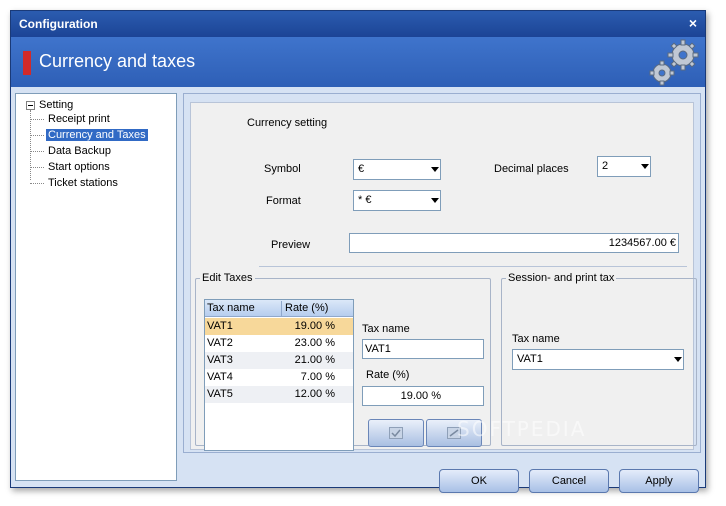 The image size is (726, 506). What do you see at coordinates (83, 183) in the screenshot?
I see `tree-item-label: Ticket stations` at bounding box center [83, 183].